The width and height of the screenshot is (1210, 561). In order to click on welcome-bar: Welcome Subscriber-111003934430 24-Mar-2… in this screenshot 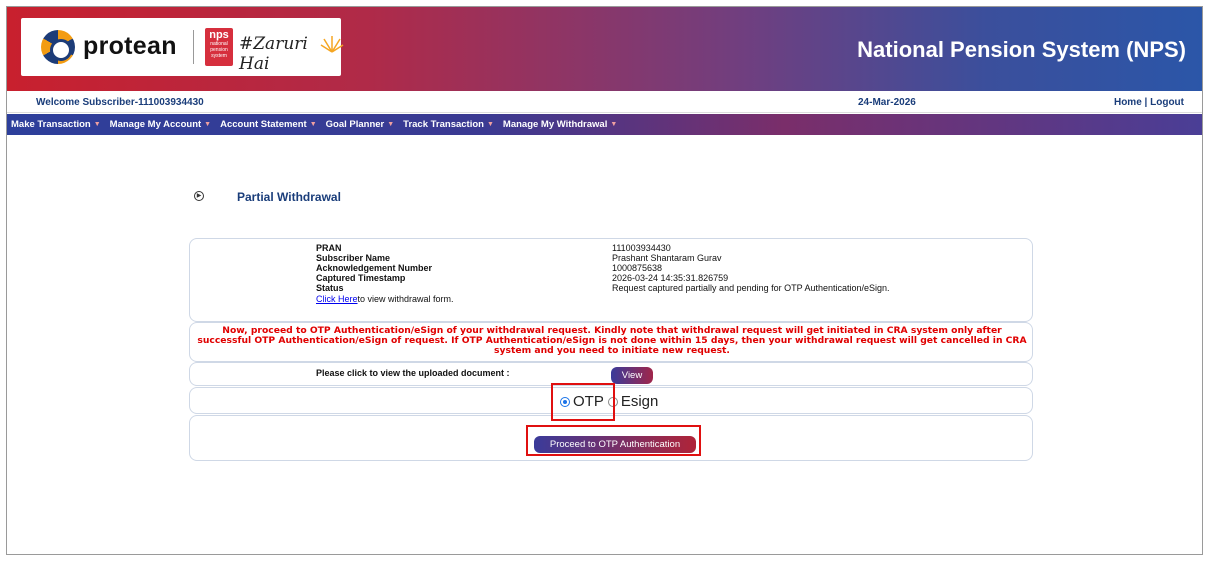, I will do `click(604, 102)`.